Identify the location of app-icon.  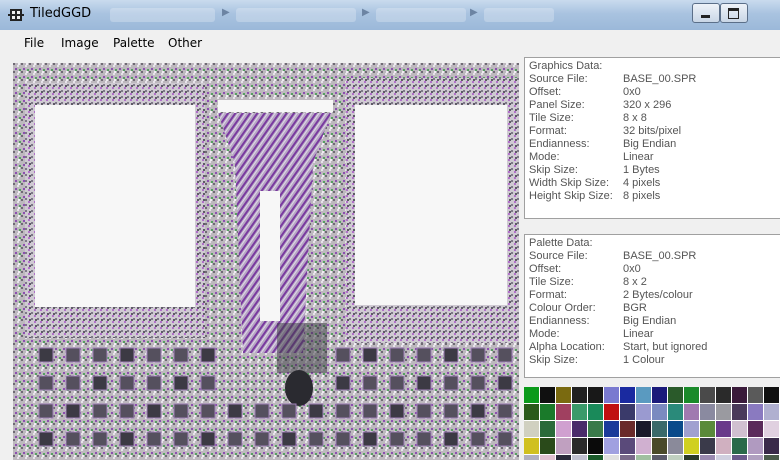
(16, 15).